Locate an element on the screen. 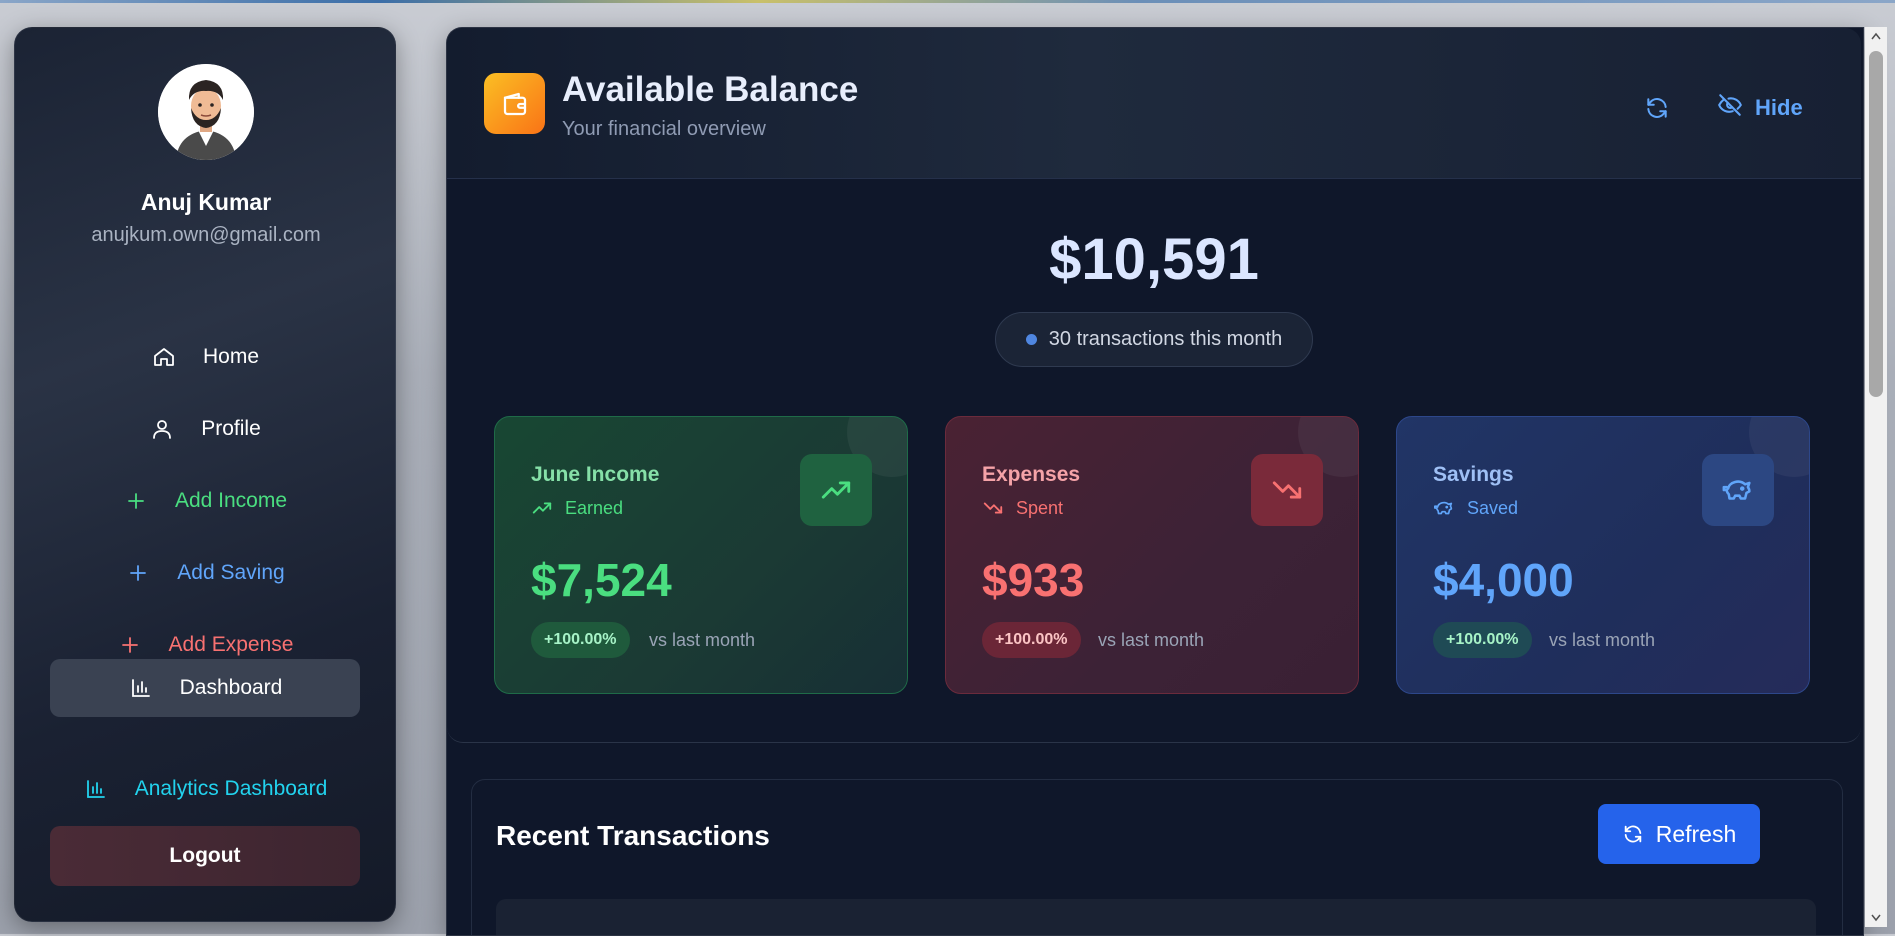 The width and height of the screenshot is (1895, 936). expense-title: Expenses is located at coordinates (1031, 474).